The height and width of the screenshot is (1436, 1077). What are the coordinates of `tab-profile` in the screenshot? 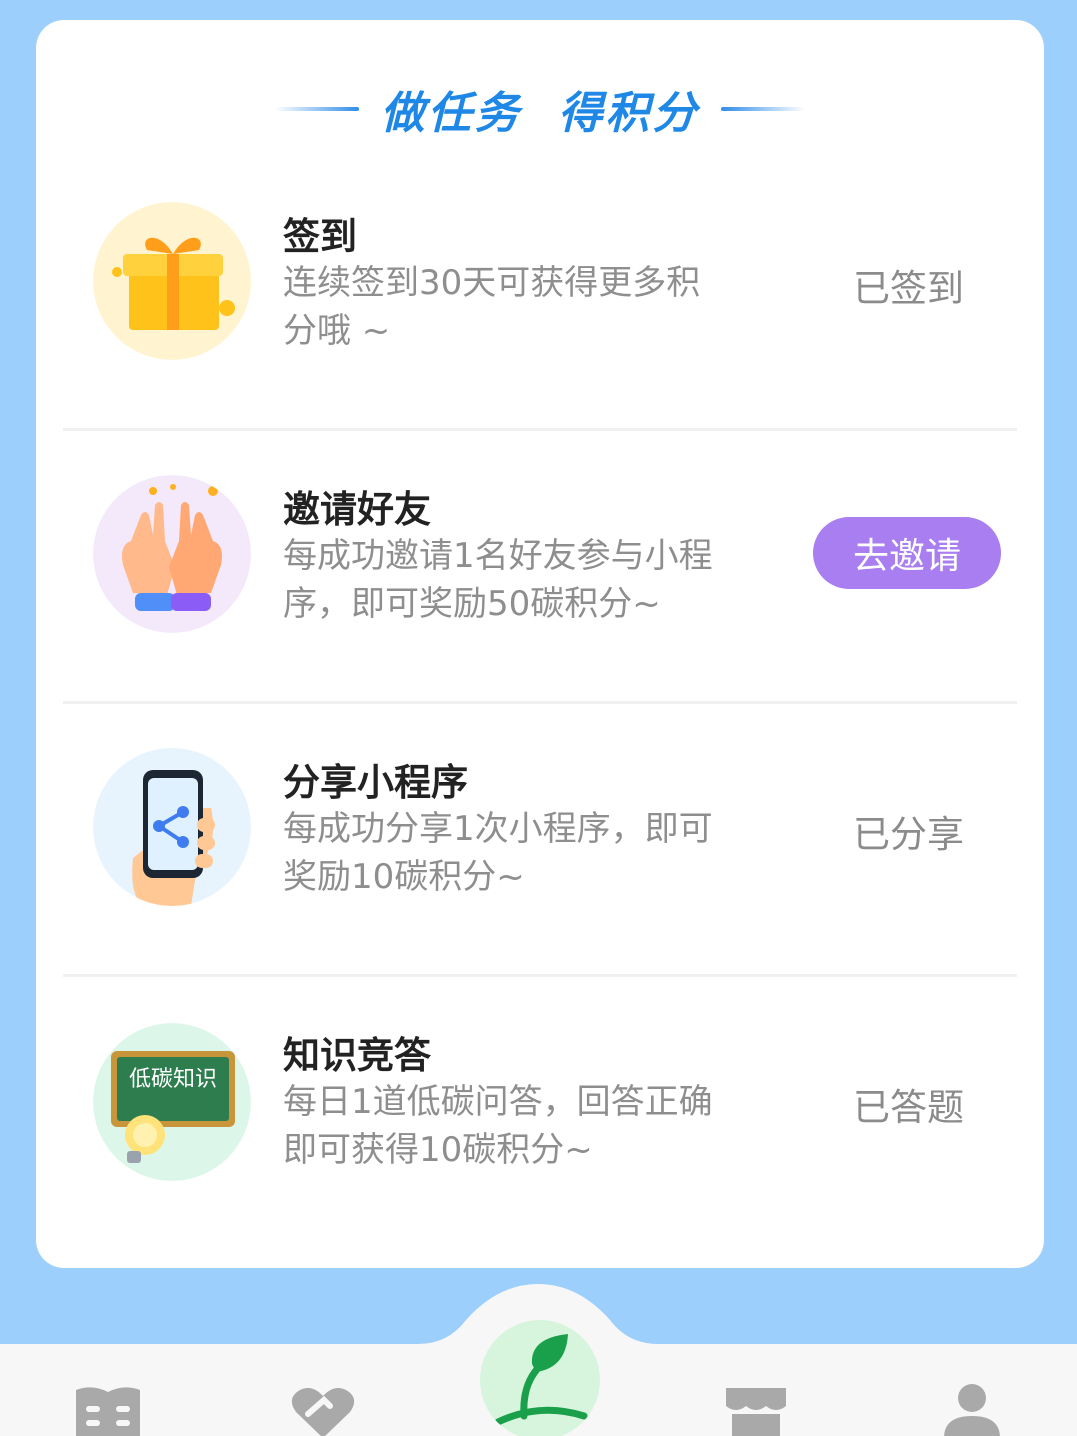 It's located at (980, 1409).